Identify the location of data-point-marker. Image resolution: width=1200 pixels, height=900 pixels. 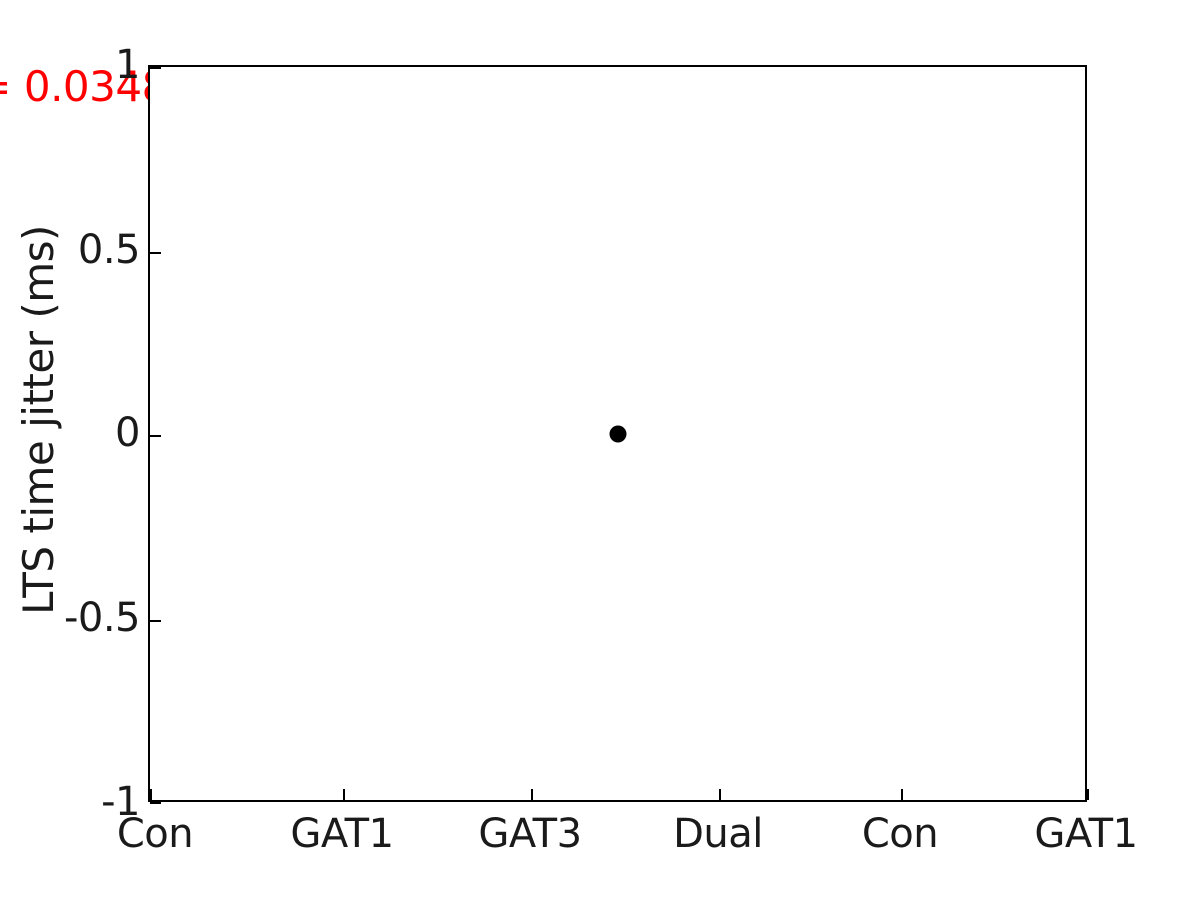
(617, 433).